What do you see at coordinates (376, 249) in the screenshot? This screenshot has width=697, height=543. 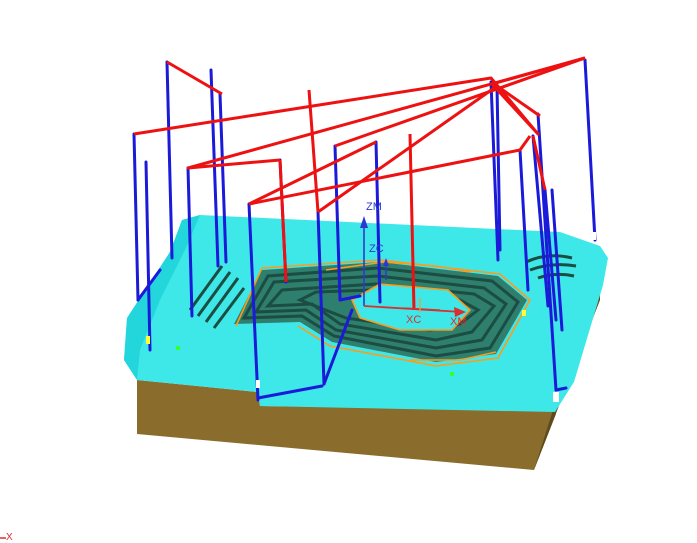 I see `zc-axis-label: ZC` at bounding box center [376, 249].